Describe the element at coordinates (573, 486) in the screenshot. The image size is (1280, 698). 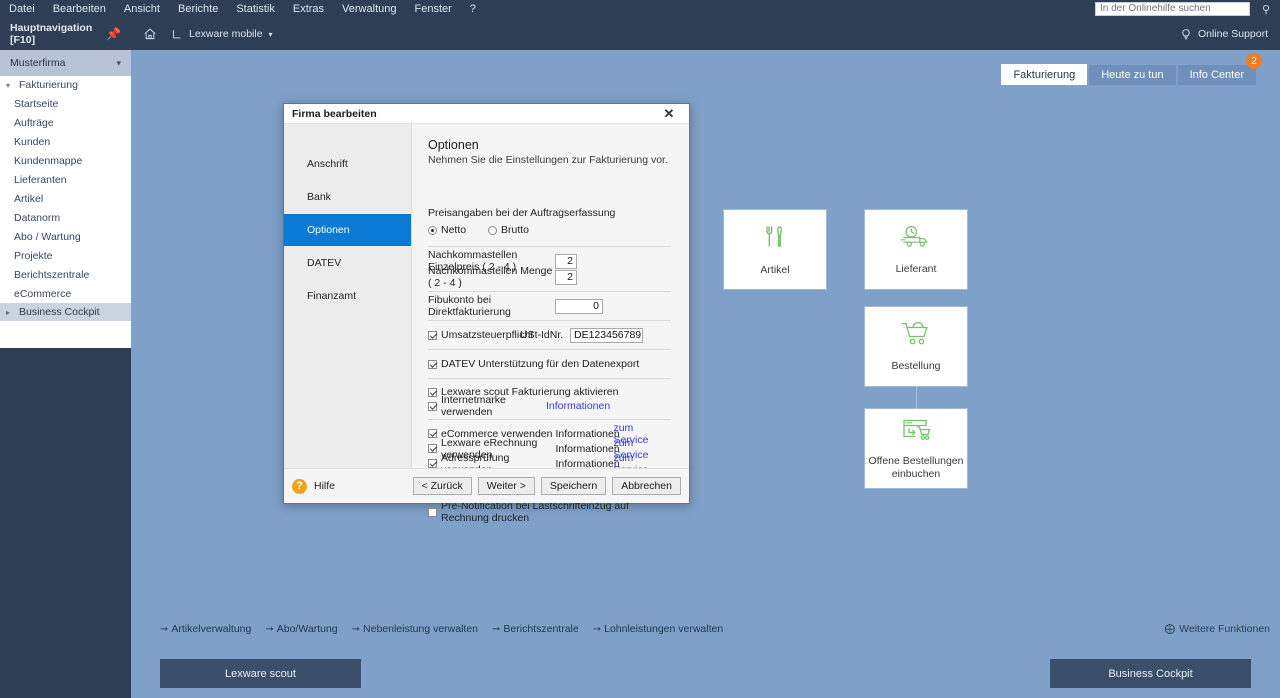
I see `save-button: Speichern` at that location.